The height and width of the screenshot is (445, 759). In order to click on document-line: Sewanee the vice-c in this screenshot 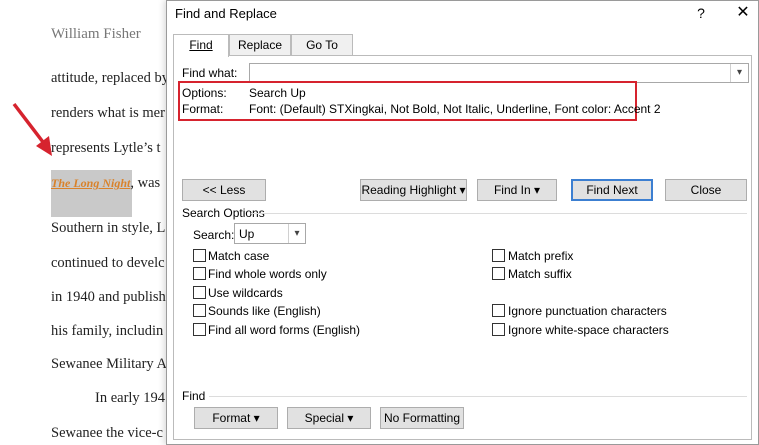, I will do `click(107, 433)`.